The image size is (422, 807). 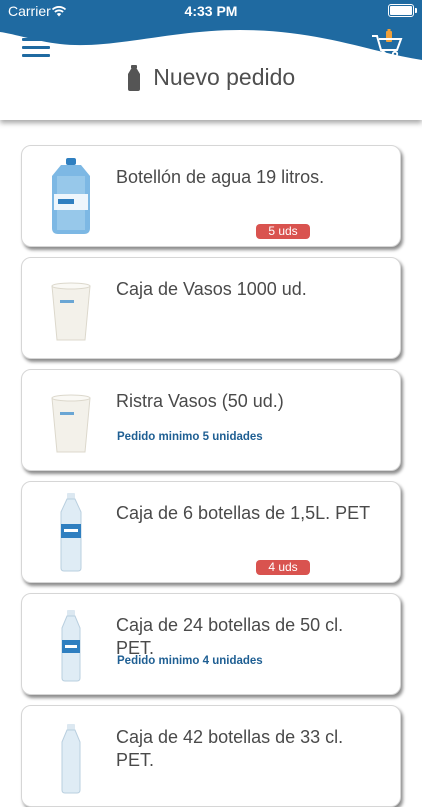 What do you see at coordinates (190, 661) in the screenshot?
I see `minimum-order-note: Pedido minimo 4 unidades` at bounding box center [190, 661].